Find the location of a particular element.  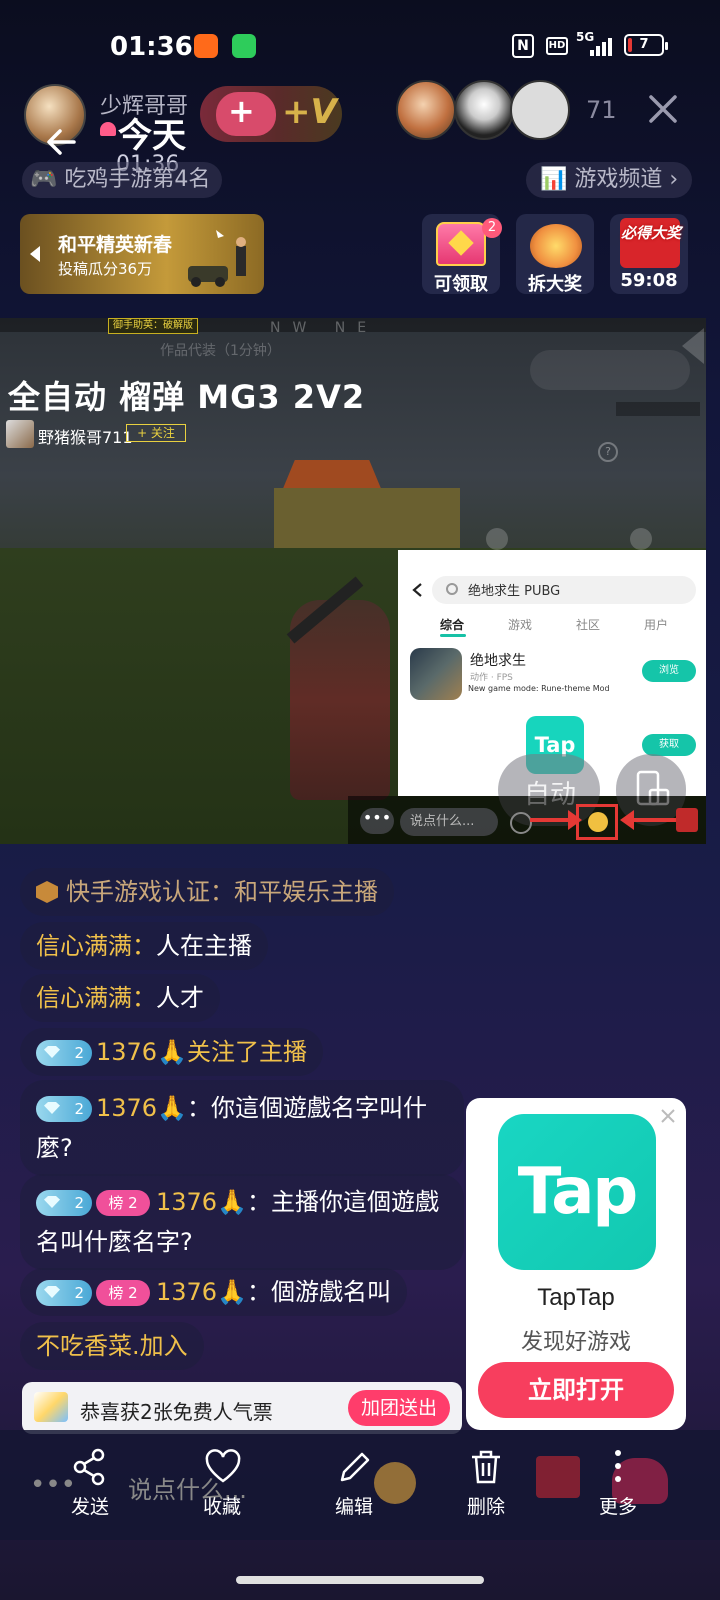

chat-message: 信心满满：人才 is located at coordinates (120, 998).